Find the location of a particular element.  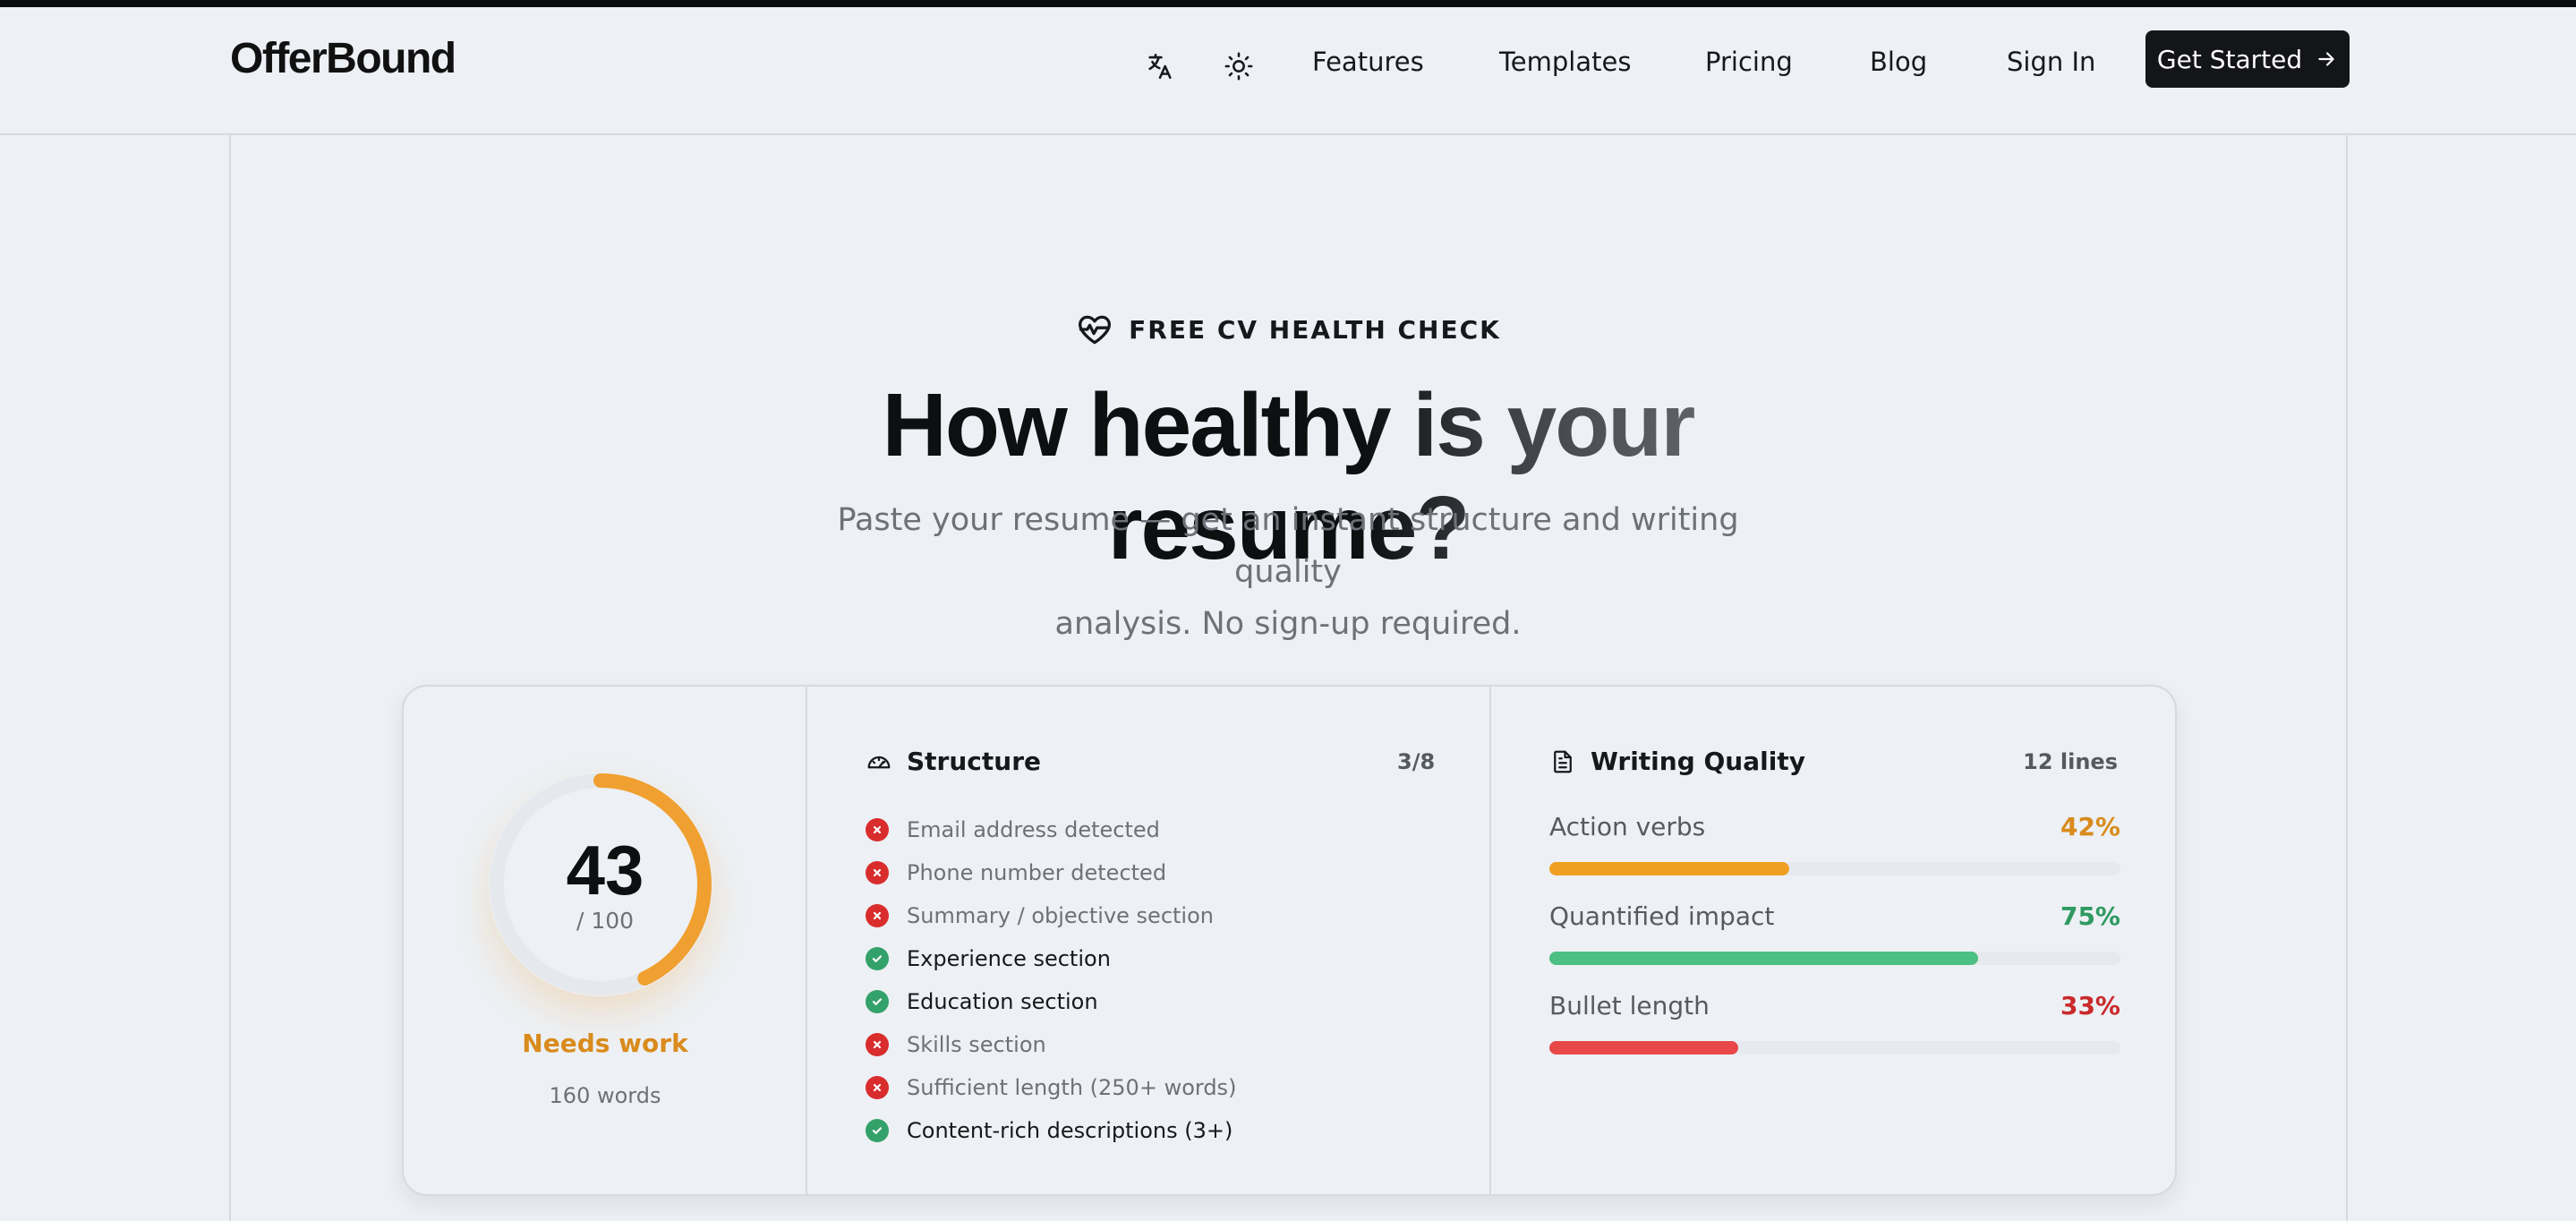

score-denominator: / 100 is located at coordinates (605, 921).